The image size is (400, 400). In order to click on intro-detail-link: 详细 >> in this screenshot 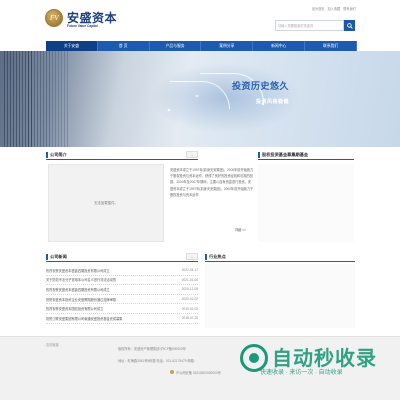, I will do `click(240, 229)`.